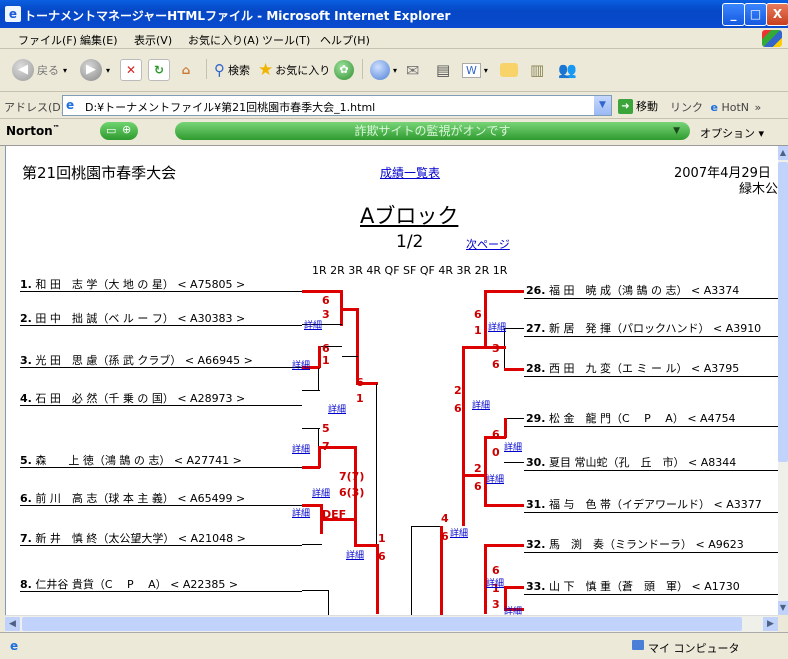 Image resolution: width=788 pixels, height=659 pixels. I want to click on right-player-row: 31. 福 与 色 帯（イデアワールド） < A3377, so click(644, 504).